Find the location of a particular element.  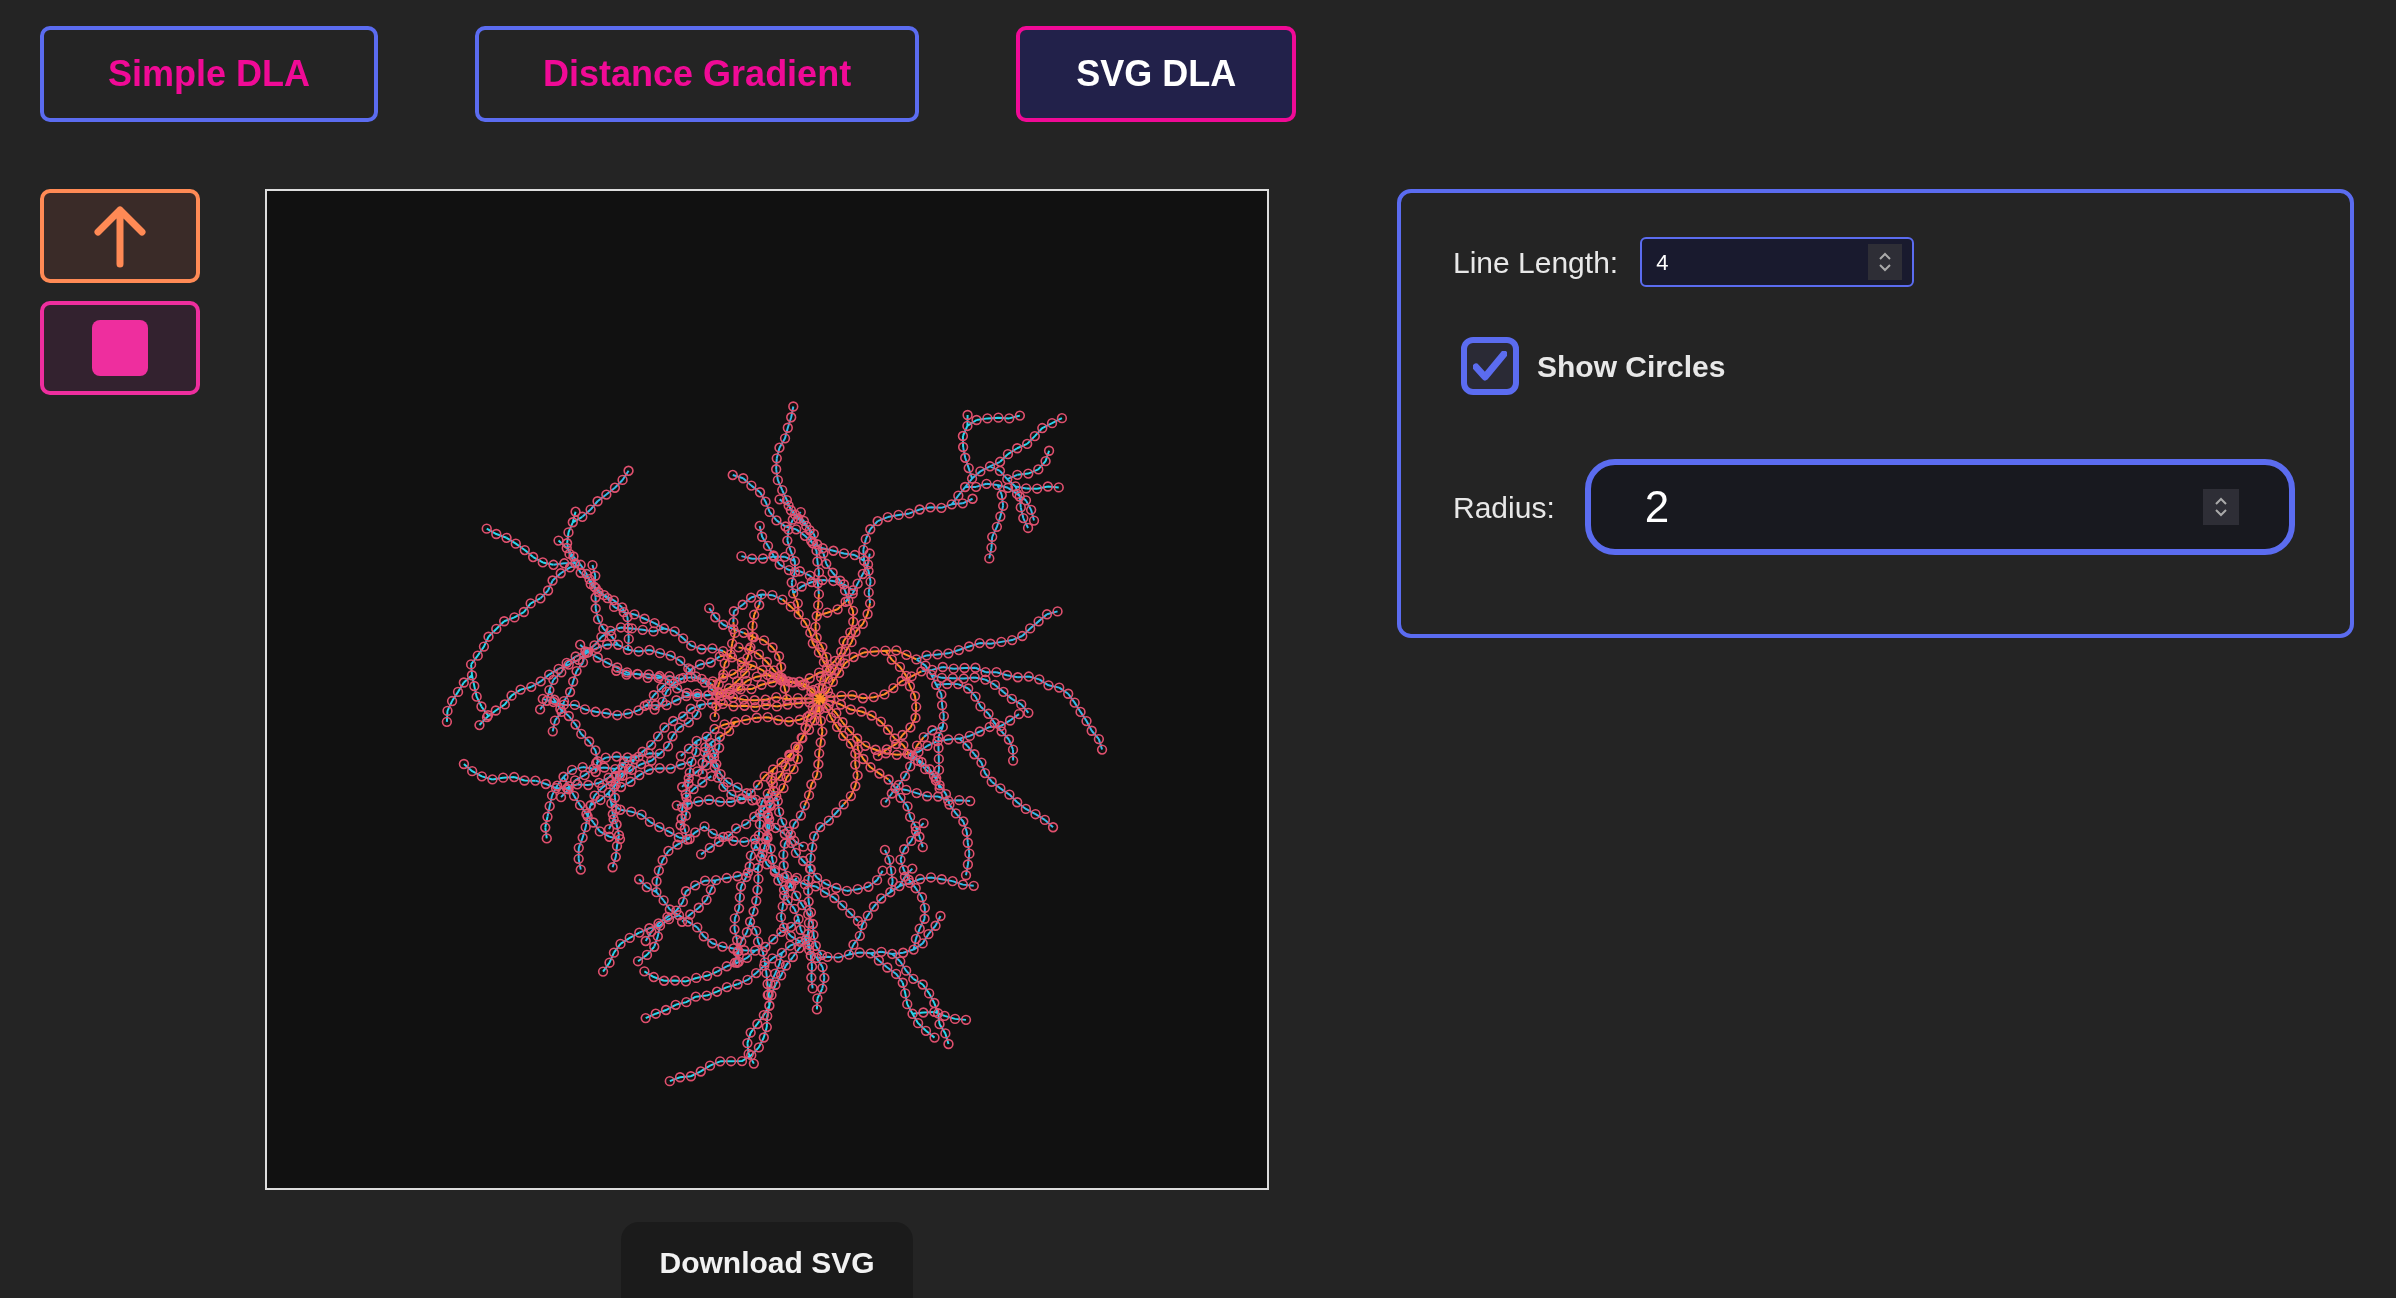

checkmark-icon is located at coordinates (1490, 366).